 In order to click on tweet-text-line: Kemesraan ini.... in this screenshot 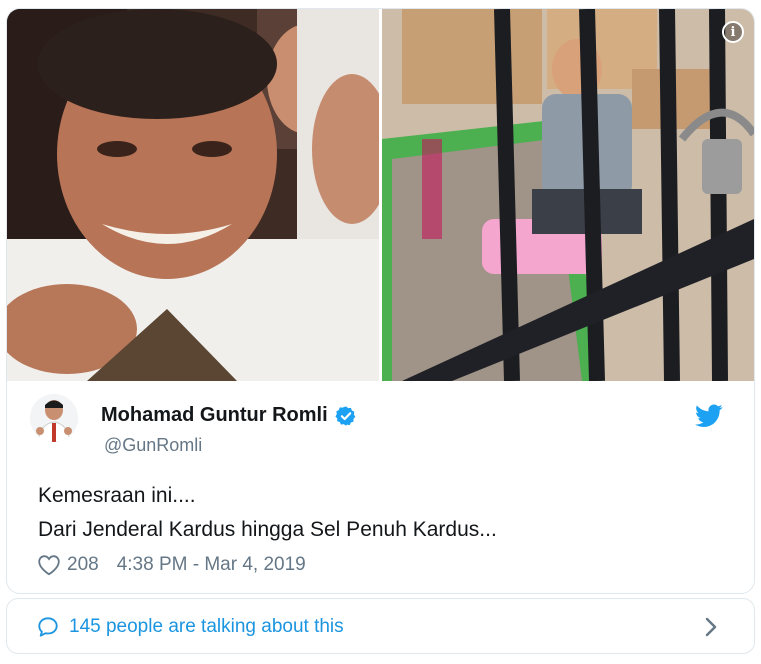, I will do `click(117, 495)`.